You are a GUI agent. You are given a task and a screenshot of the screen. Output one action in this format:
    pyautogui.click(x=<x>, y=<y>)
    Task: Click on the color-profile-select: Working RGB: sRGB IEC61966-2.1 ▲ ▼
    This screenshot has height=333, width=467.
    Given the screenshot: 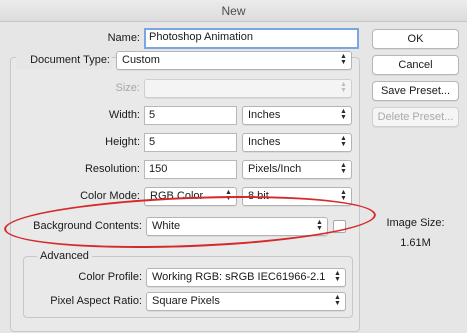 What is the action you would take?
    pyautogui.click(x=246, y=277)
    